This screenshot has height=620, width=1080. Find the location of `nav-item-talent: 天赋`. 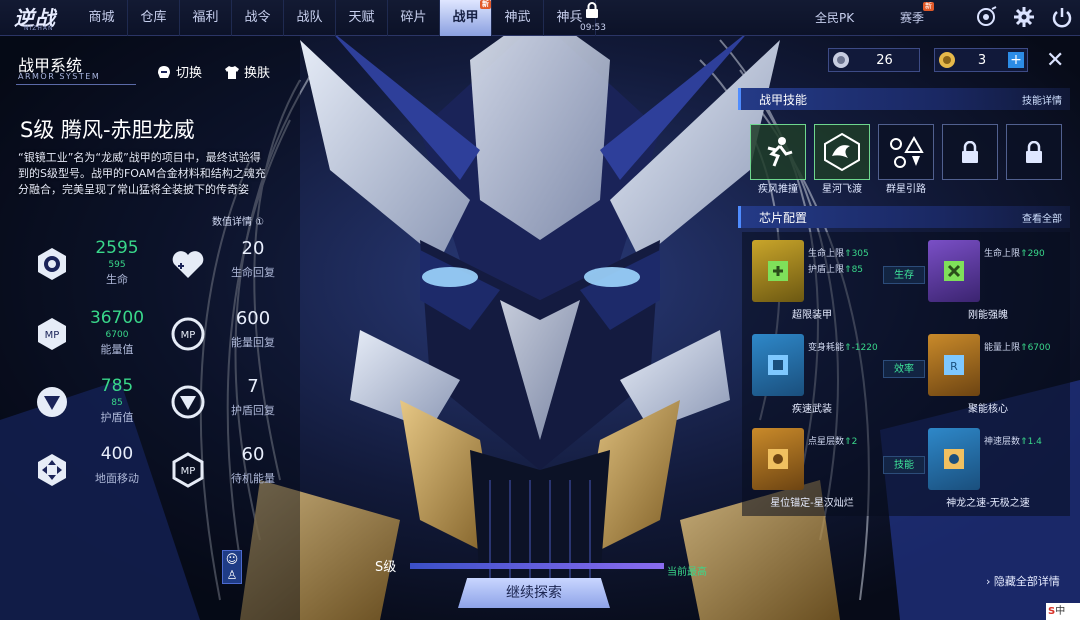

nav-item-talent: 天赋 is located at coordinates (362, 18).